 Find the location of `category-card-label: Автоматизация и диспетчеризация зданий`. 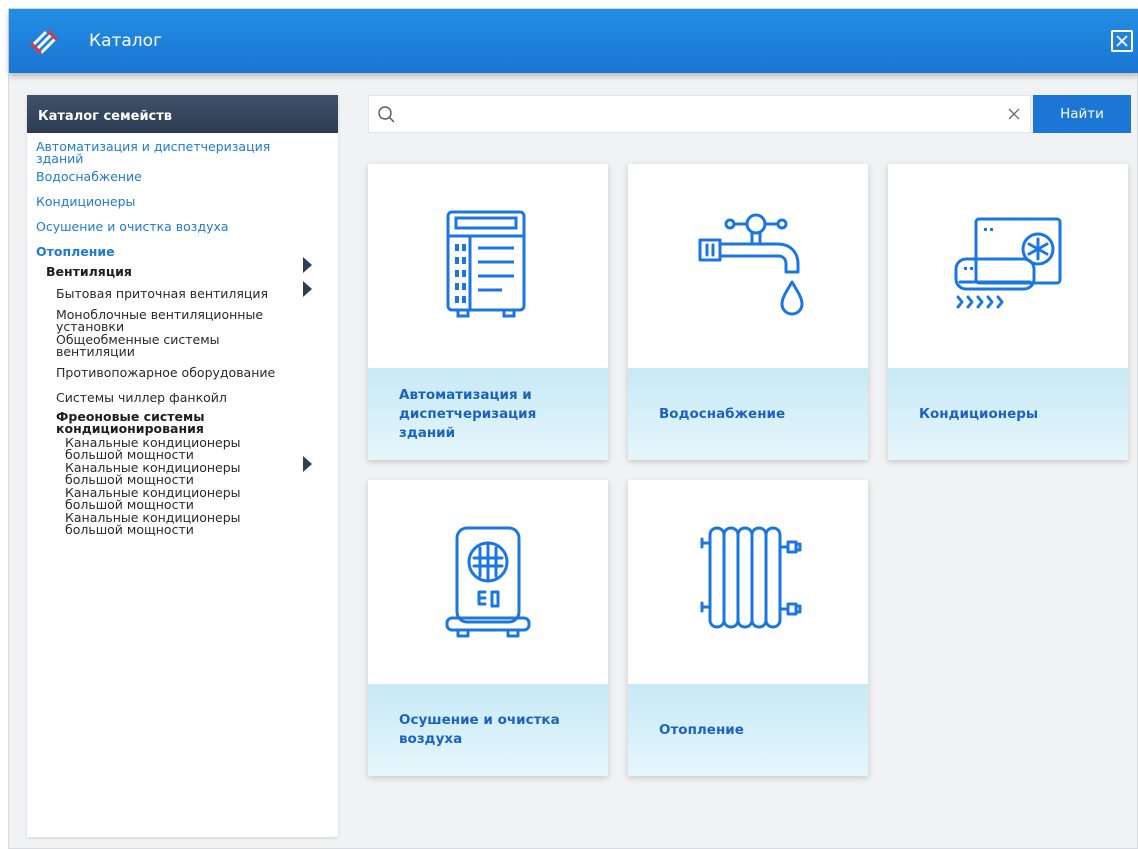

category-card-label: Автоматизация и диспетчеризация зданий is located at coordinates (488, 414).